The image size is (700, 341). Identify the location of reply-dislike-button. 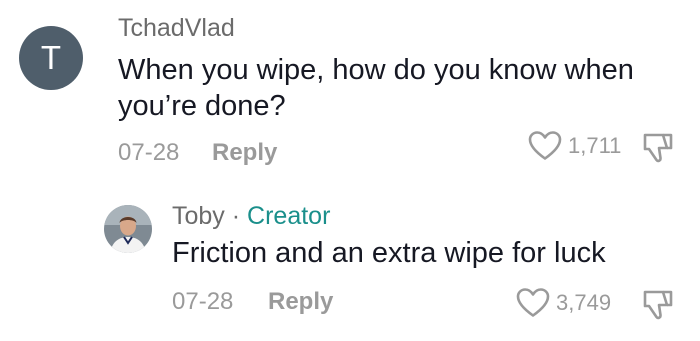
(658, 307).